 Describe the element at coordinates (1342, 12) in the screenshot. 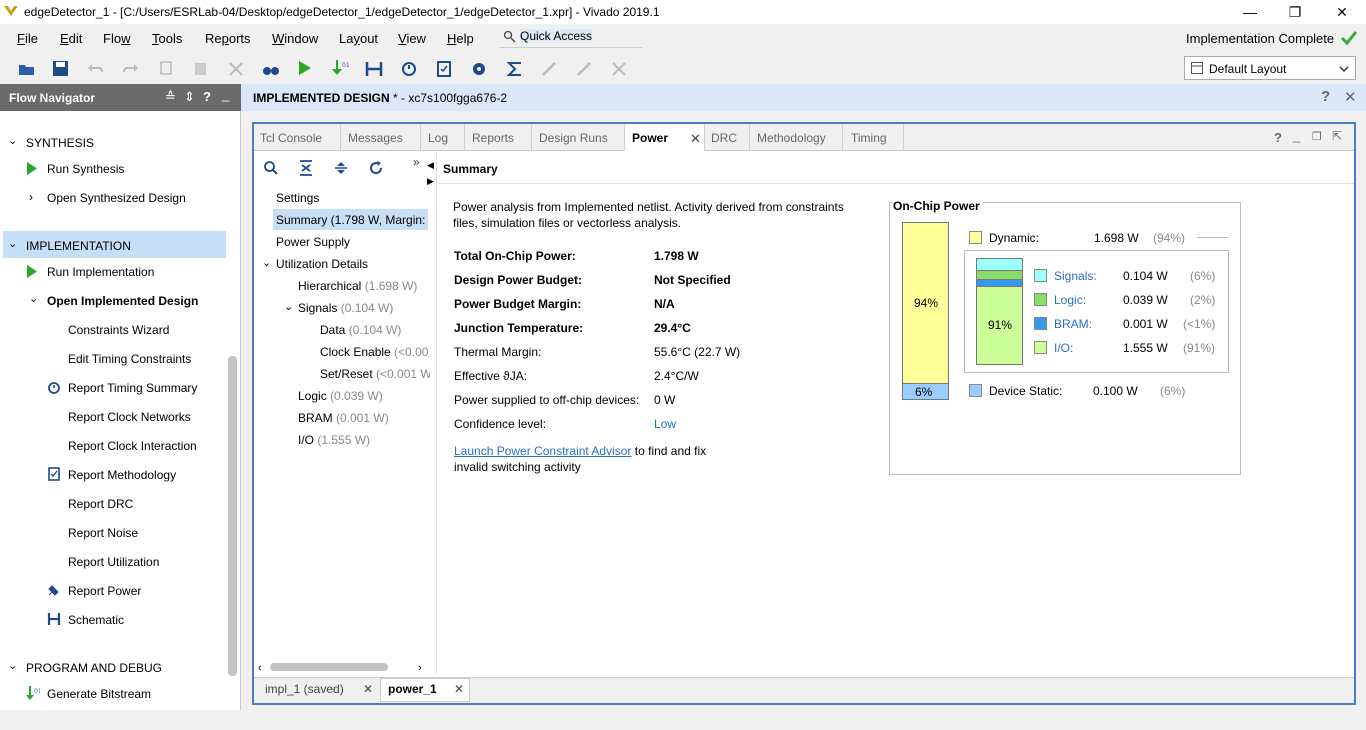

I see `close-icon: ✕` at that location.